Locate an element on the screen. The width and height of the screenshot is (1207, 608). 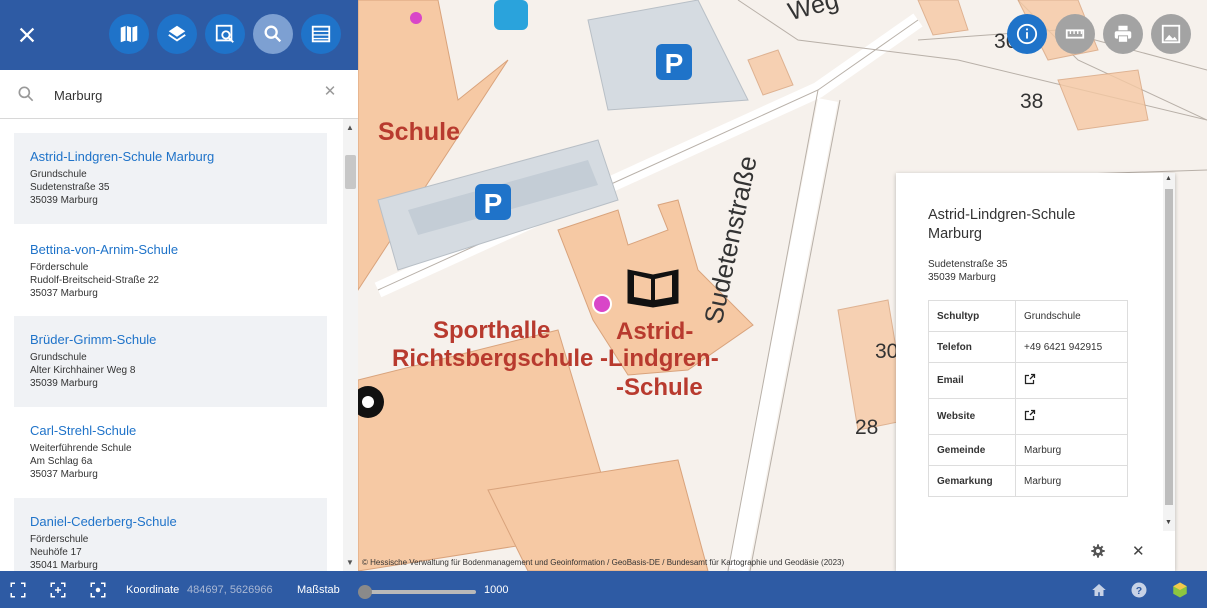
legend-button is located at coordinates (321, 34).